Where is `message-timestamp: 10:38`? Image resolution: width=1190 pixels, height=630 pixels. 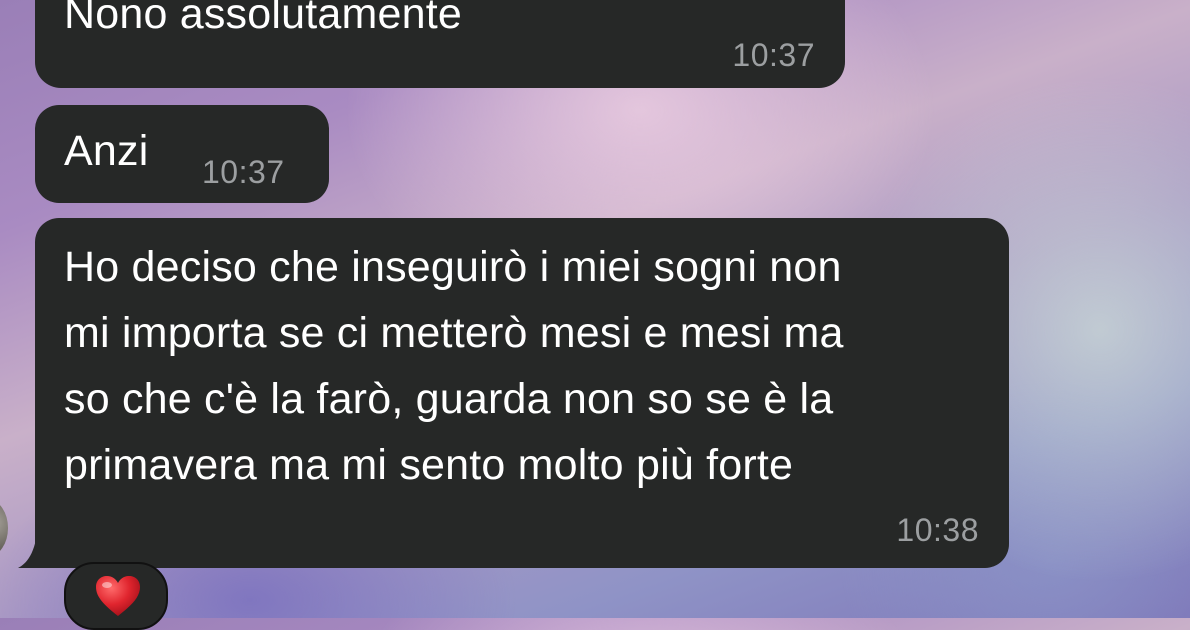
message-timestamp: 10:38 is located at coordinates (937, 530).